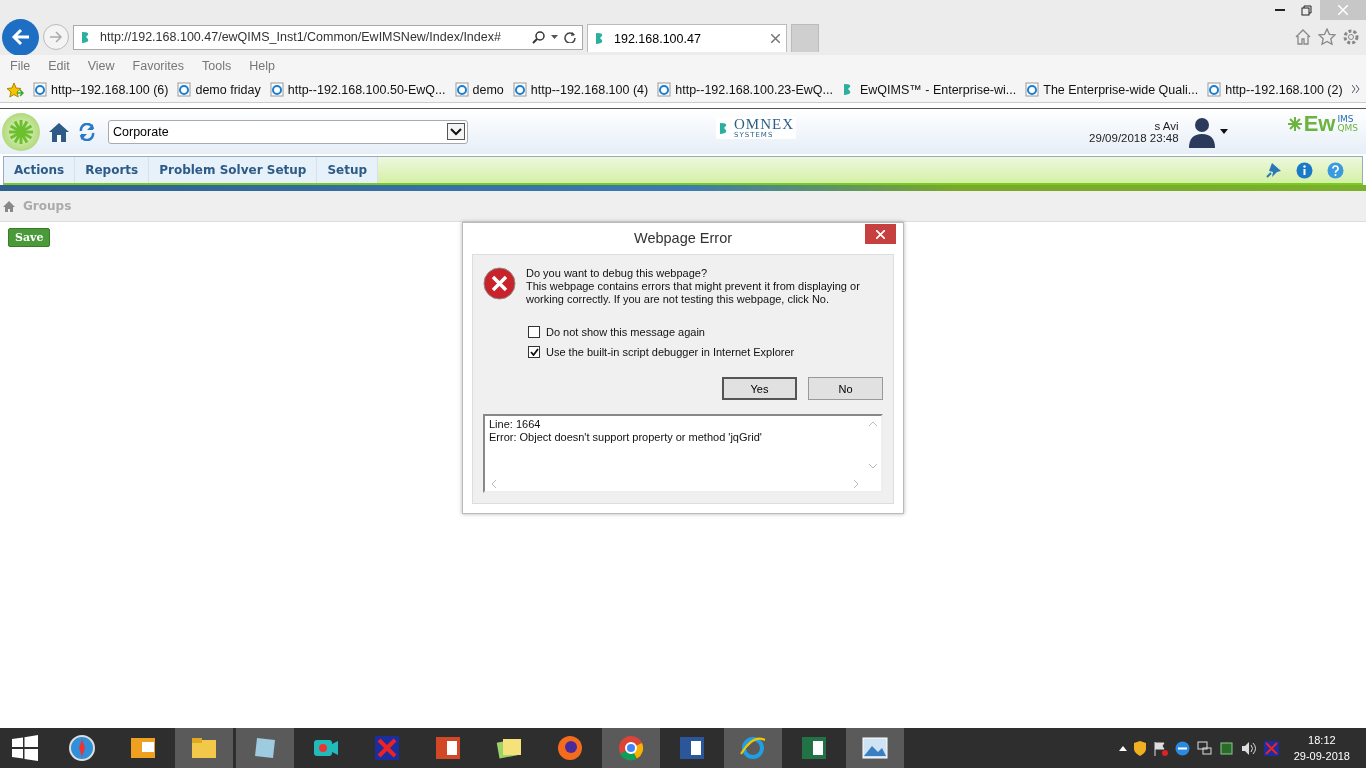 The width and height of the screenshot is (1366, 768). I want to click on error-detail-line: Error: Object doesn't support property or method 'jqGrid', so click(626, 437).